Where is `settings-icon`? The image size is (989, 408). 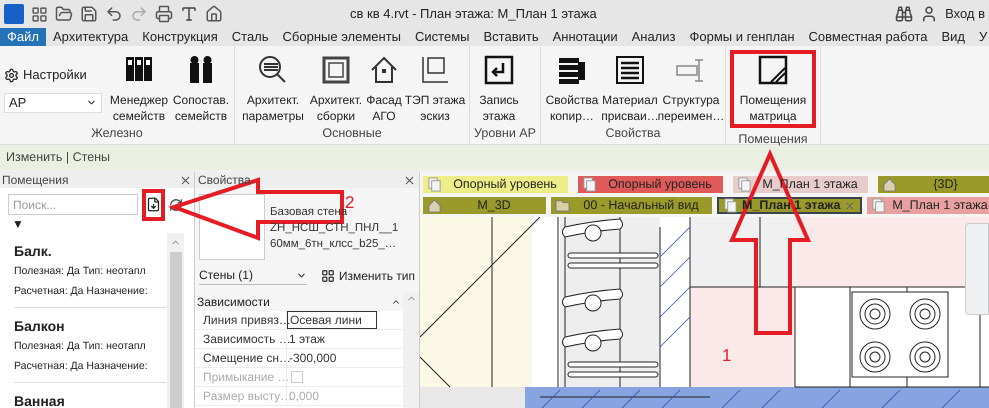
settings-icon is located at coordinates (11, 75).